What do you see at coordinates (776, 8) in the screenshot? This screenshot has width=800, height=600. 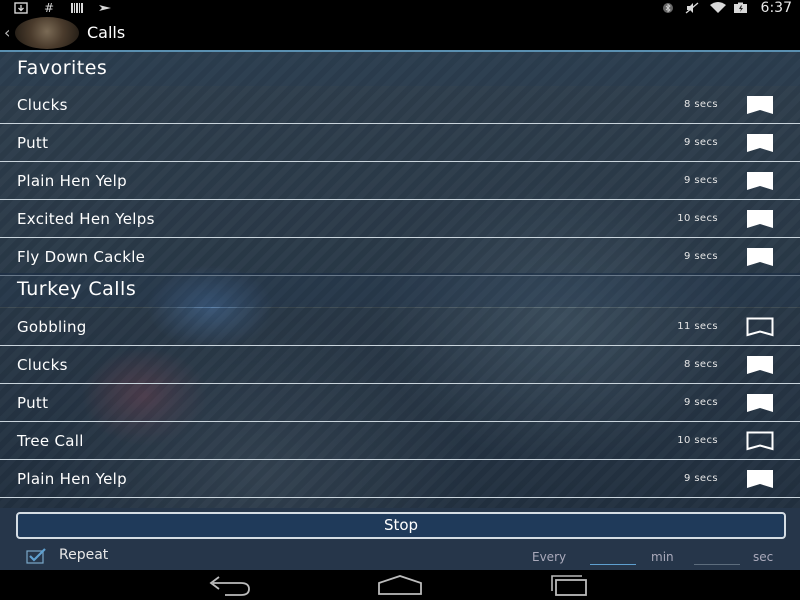 I see `status-clock: 6:37` at bounding box center [776, 8].